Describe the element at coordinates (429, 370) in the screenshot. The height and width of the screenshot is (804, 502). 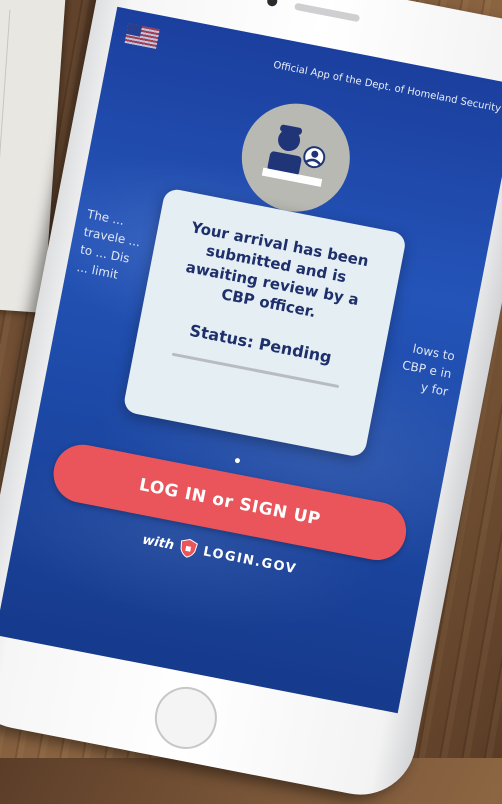
I see `intro-text-right: lows to CBP e in y for` at that location.